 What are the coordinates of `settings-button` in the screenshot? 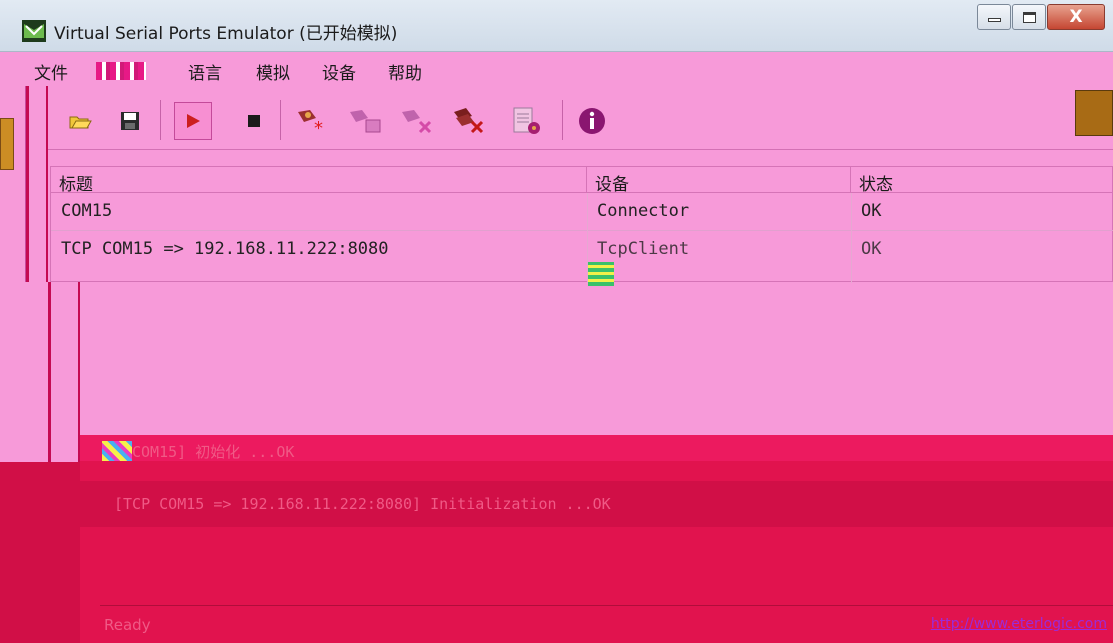 It's located at (526, 121).